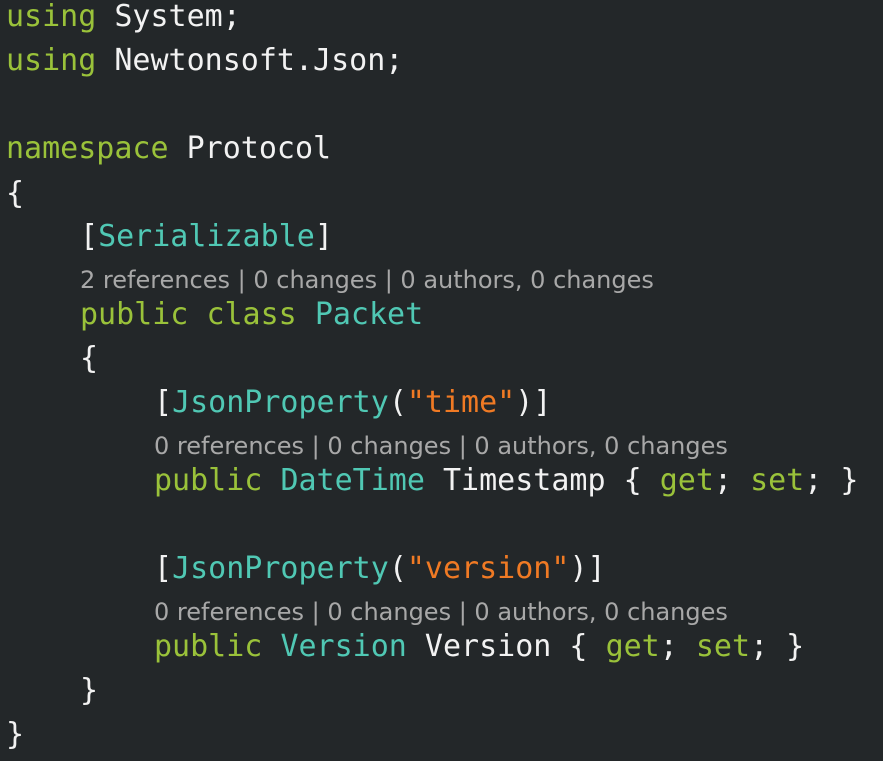 Image resolution: width=883 pixels, height=761 pixels. I want to click on code-line-serializable-attribute: [Serializable], so click(206, 237).